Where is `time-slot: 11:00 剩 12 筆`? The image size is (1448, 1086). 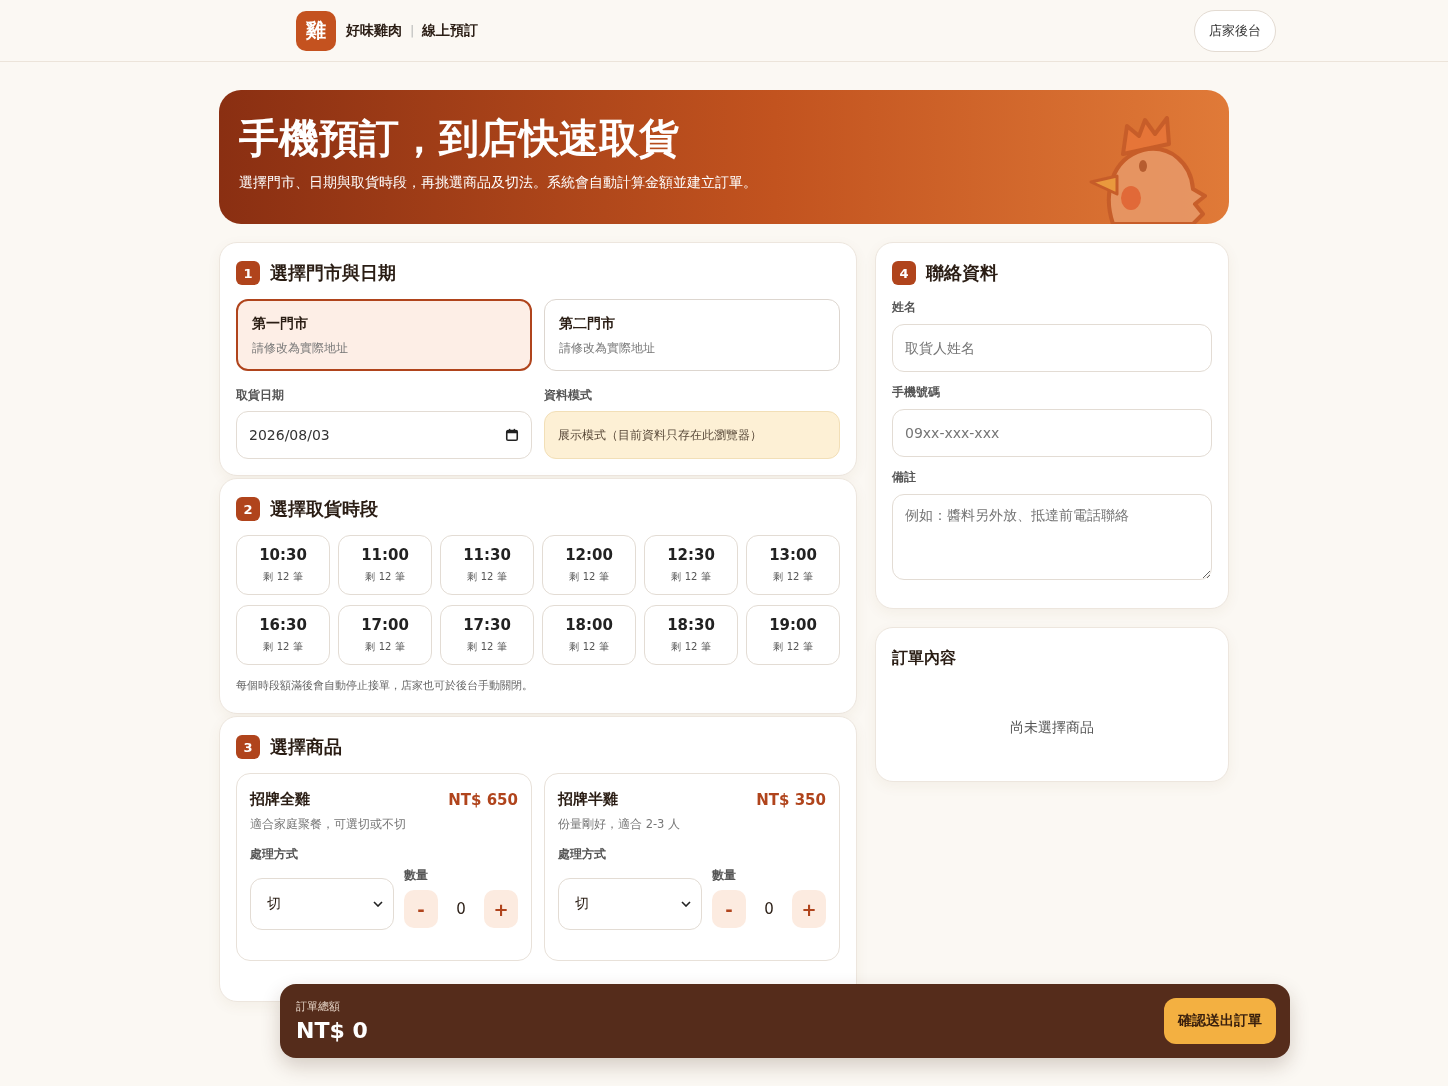 time-slot: 11:00 剩 12 筆 is located at coordinates (385, 565).